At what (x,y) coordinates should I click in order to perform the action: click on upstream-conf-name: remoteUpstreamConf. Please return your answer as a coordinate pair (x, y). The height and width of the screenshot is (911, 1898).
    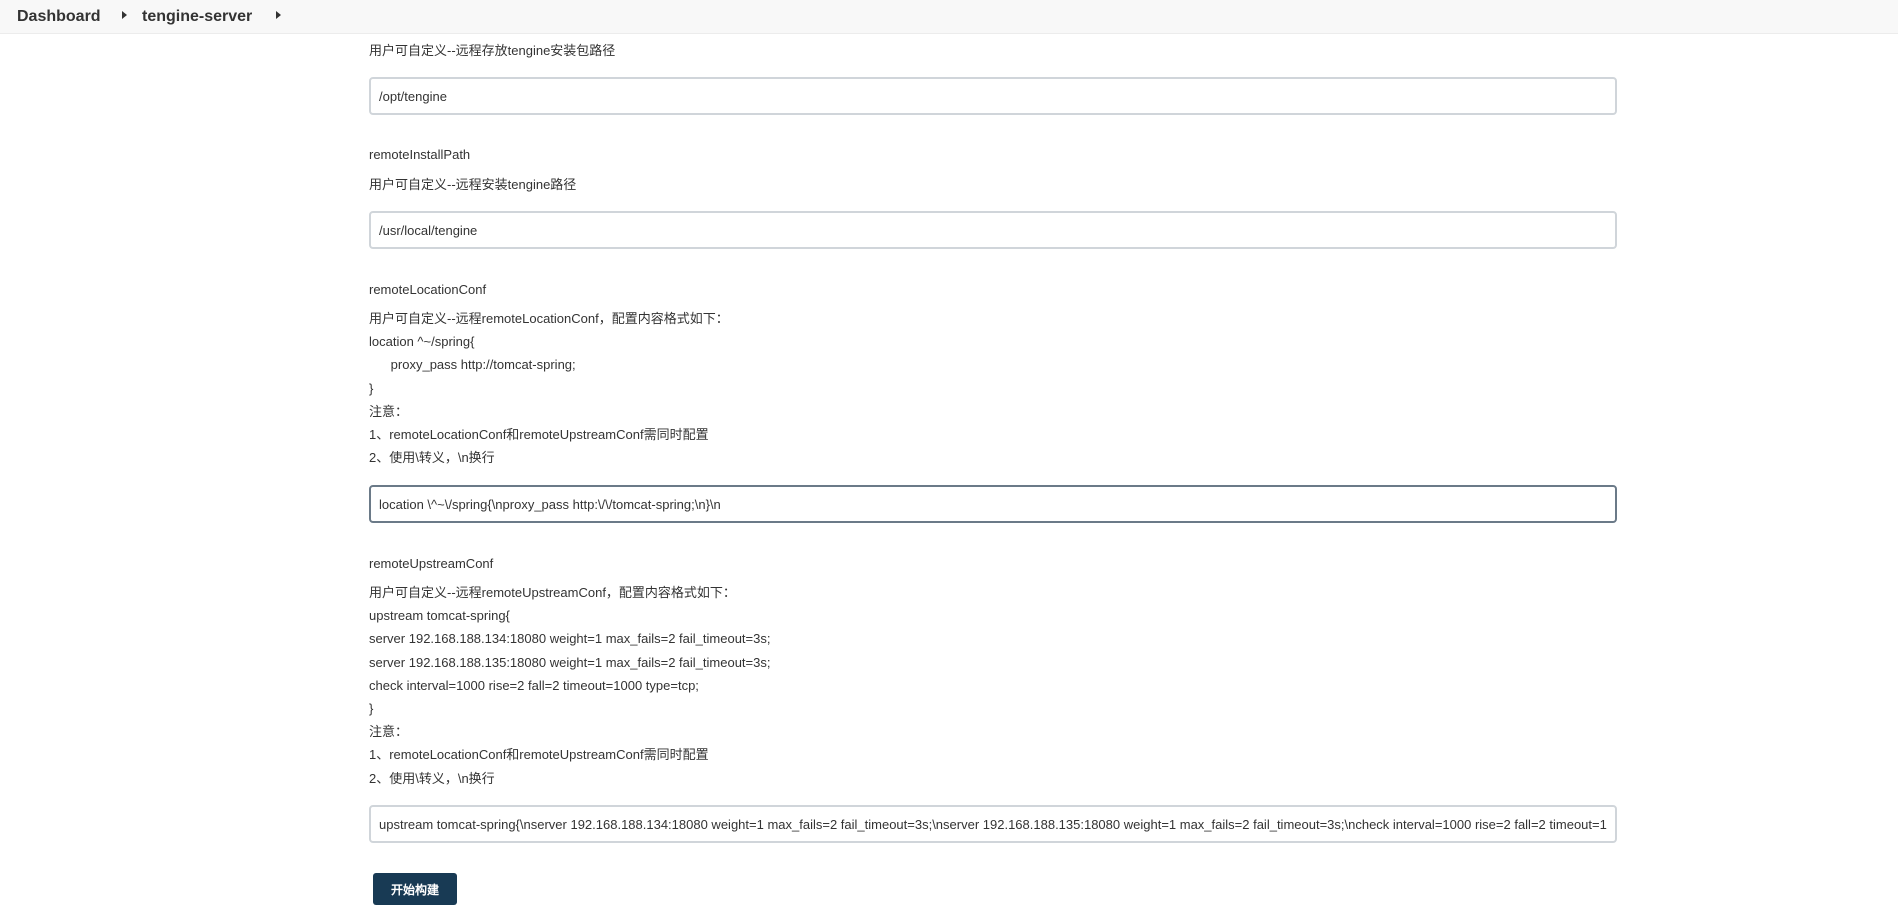
    Looking at the image, I should click on (431, 563).